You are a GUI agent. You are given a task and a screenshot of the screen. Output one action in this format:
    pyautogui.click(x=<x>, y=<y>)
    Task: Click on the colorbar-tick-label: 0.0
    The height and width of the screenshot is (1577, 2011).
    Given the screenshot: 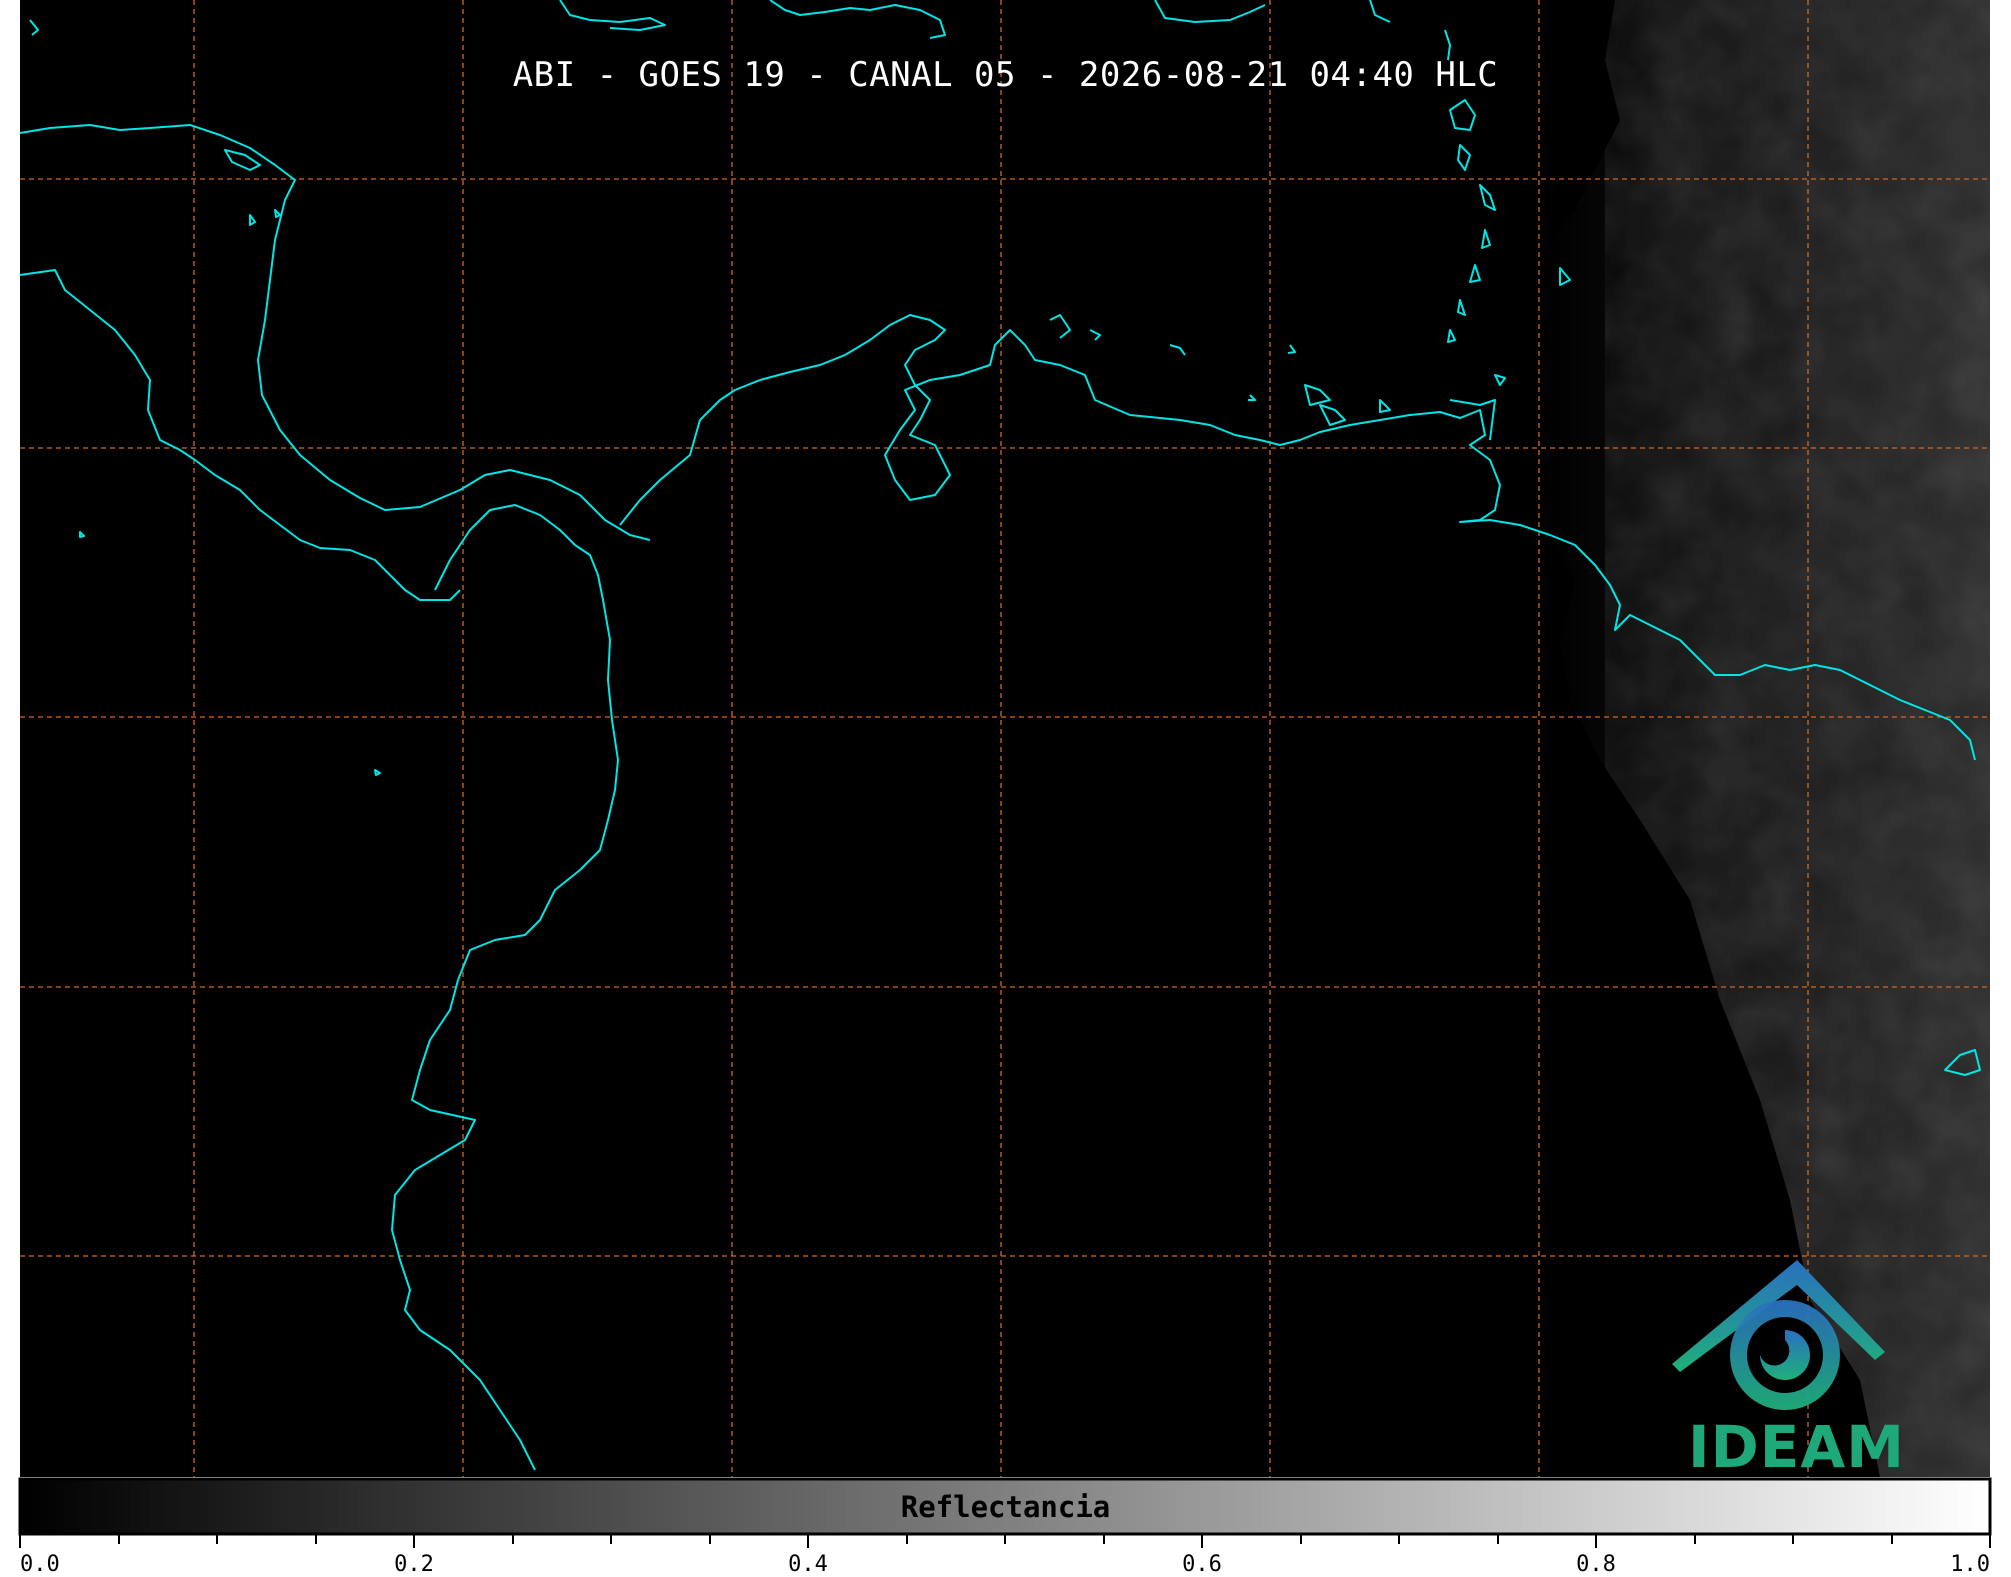 What is the action you would take?
    pyautogui.click(x=40, y=1564)
    